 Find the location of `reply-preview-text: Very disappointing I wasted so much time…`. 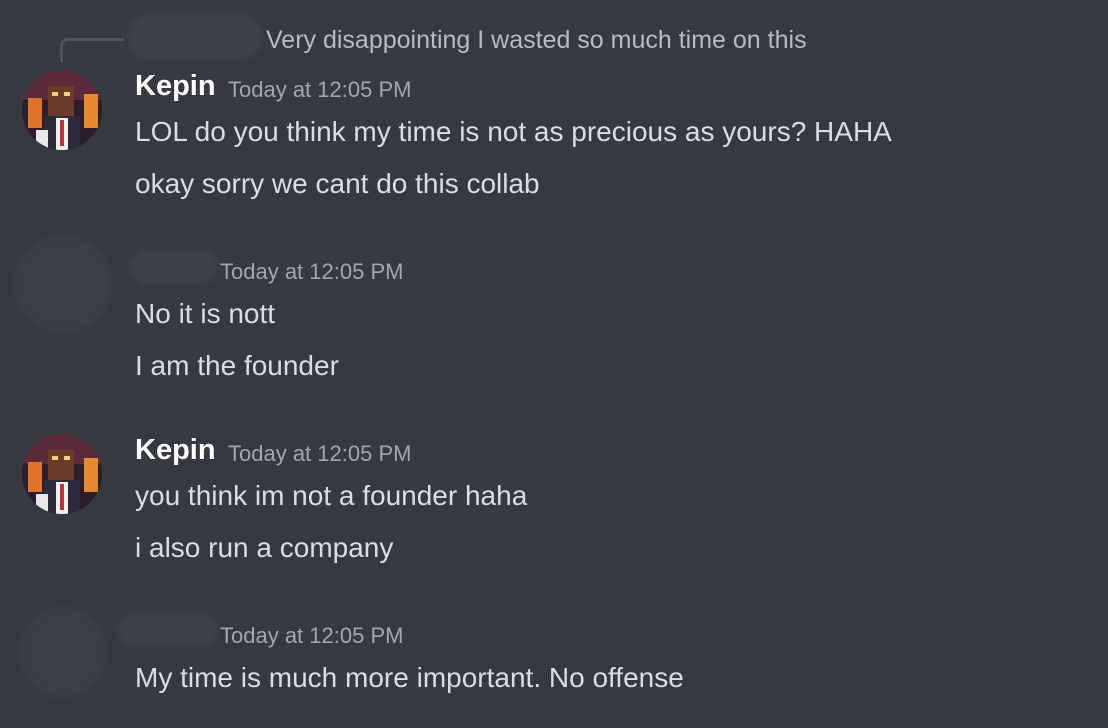

reply-preview-text: Very disappointing I wasted so much time… is located at coordinates (536, 40).